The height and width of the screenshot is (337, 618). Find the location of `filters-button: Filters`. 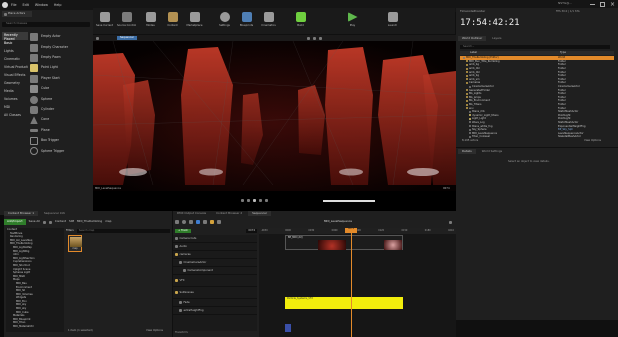

filters-button: Filters is located at coordinates (70, 230).